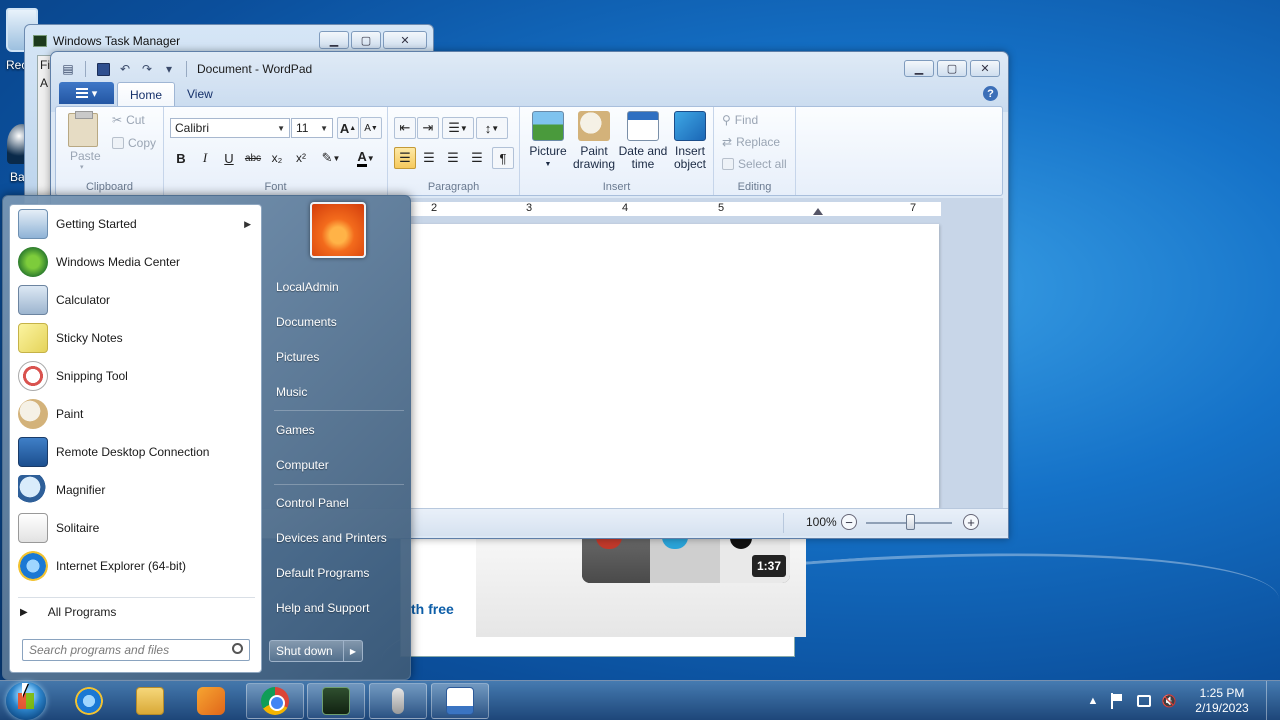  Describe the element at coordinates (453, 158) in the screenshot. I see `align-right-button: ☰` at that location.